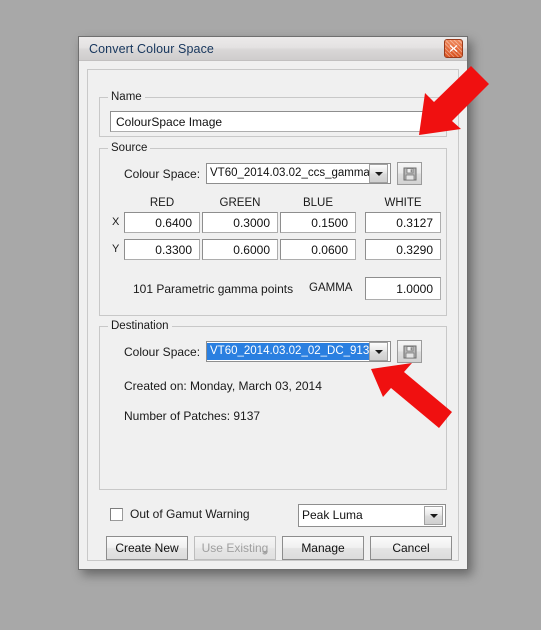  I want to click on source-red-x-value: 0.6400, so click(173, 222).